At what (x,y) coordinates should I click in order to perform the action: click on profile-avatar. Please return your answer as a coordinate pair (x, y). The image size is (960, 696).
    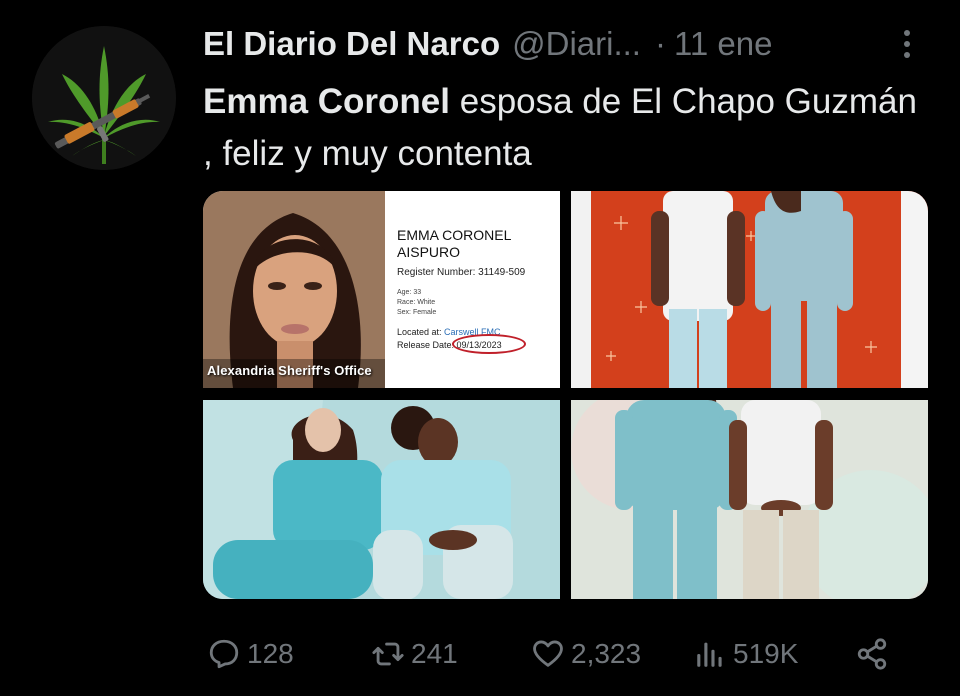
    Looking at the image, I should click on (104, 98).